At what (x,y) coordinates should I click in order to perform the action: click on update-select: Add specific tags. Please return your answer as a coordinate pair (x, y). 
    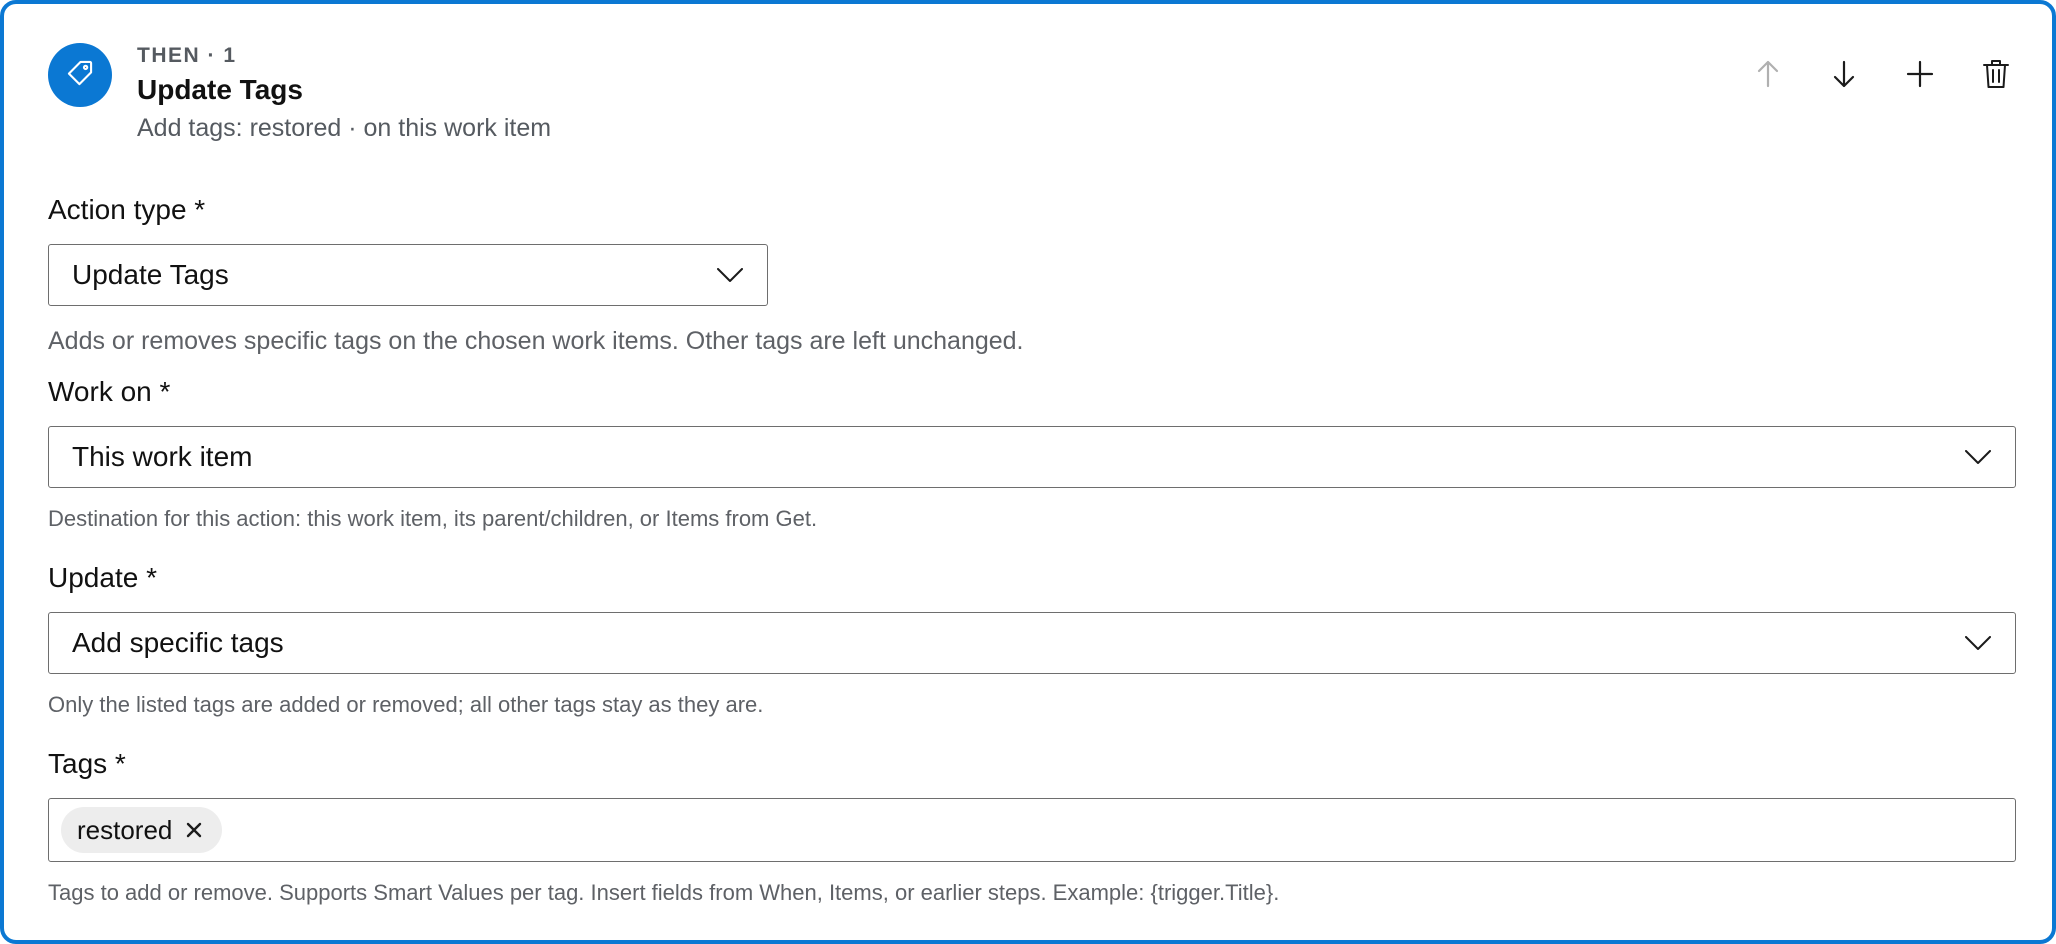
    Looking at the image, I should click on (1032, 643).